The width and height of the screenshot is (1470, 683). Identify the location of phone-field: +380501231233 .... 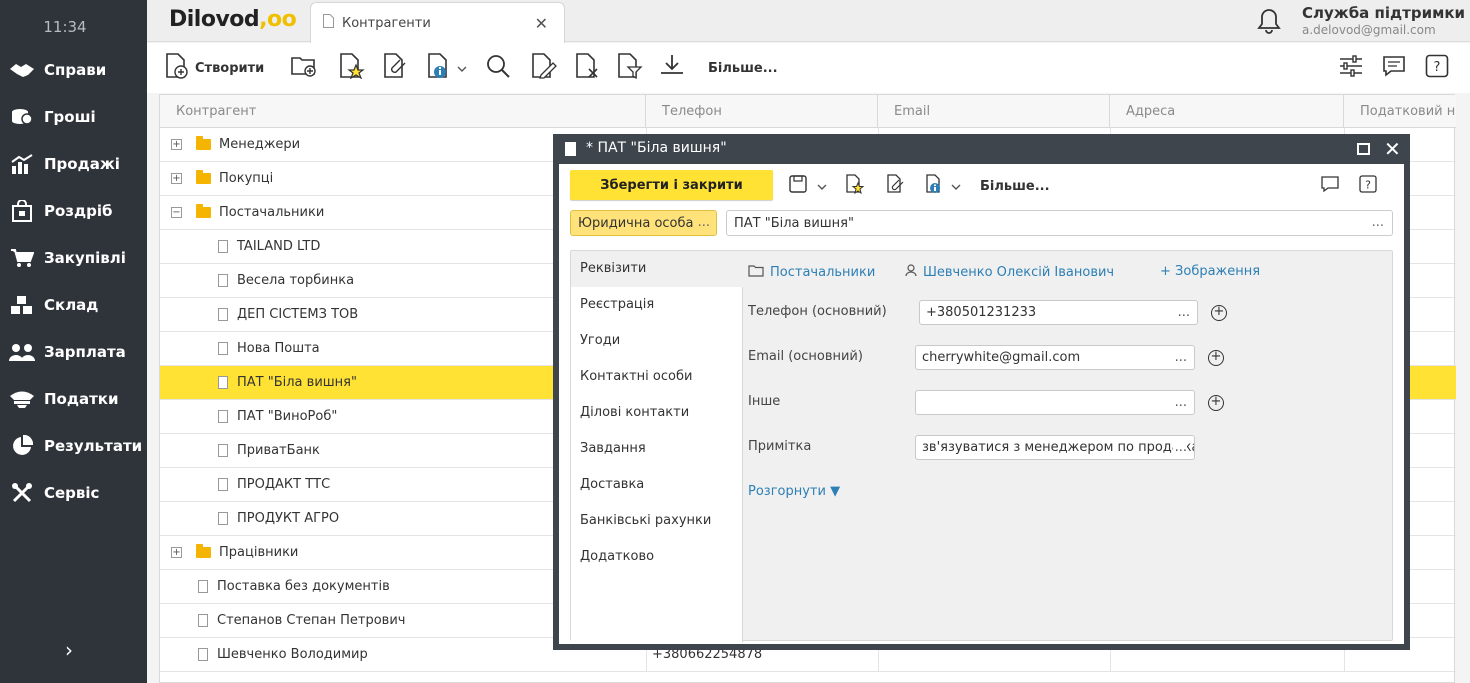
(1058, 312).